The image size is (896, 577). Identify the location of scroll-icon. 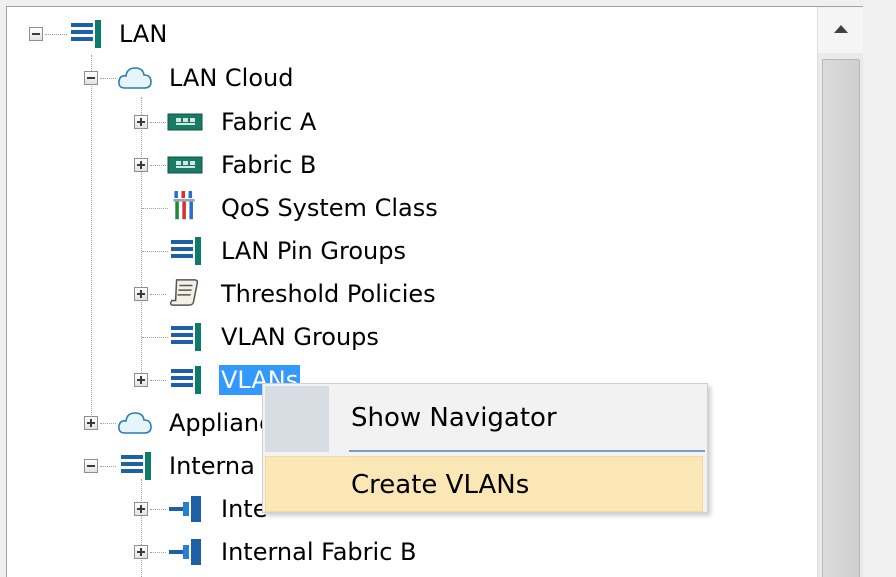
(184, 292).